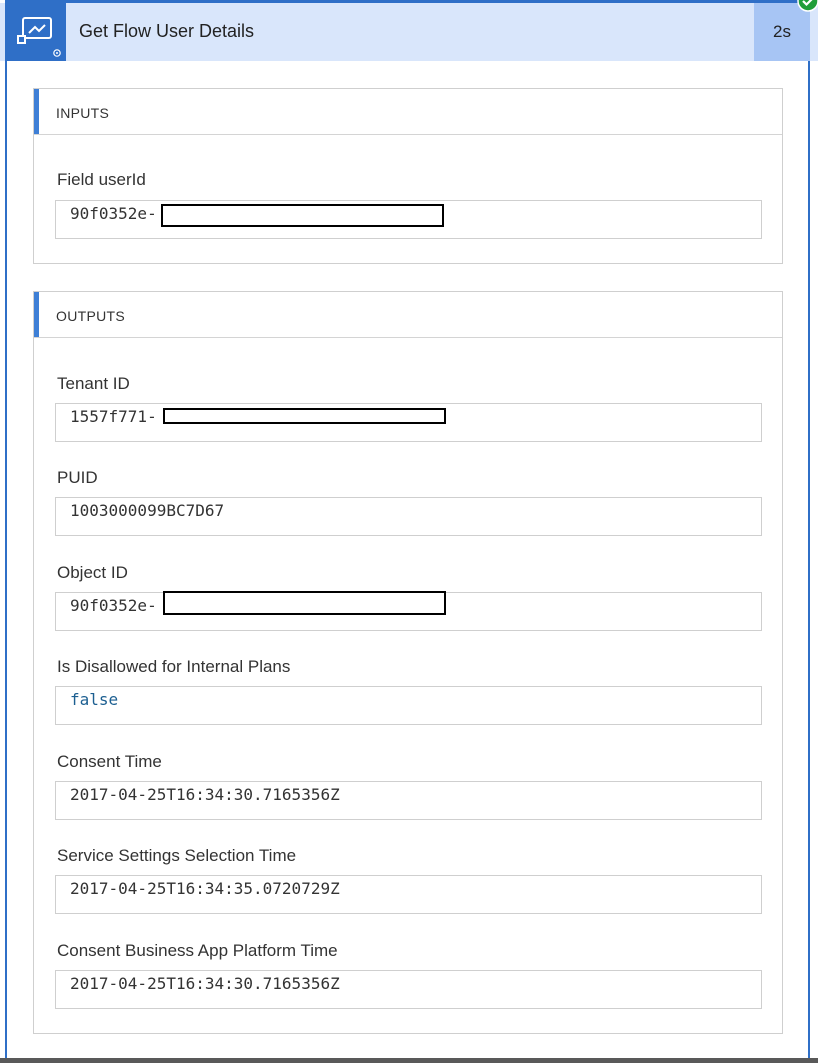  I want to click on tenant-id-value: 1557f771-, so click(113, 416).